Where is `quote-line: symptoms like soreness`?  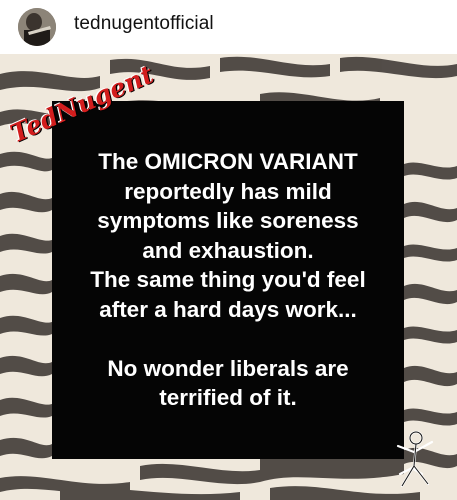 quote-line: symptoms like soreness is located at coordinates (228, 220).